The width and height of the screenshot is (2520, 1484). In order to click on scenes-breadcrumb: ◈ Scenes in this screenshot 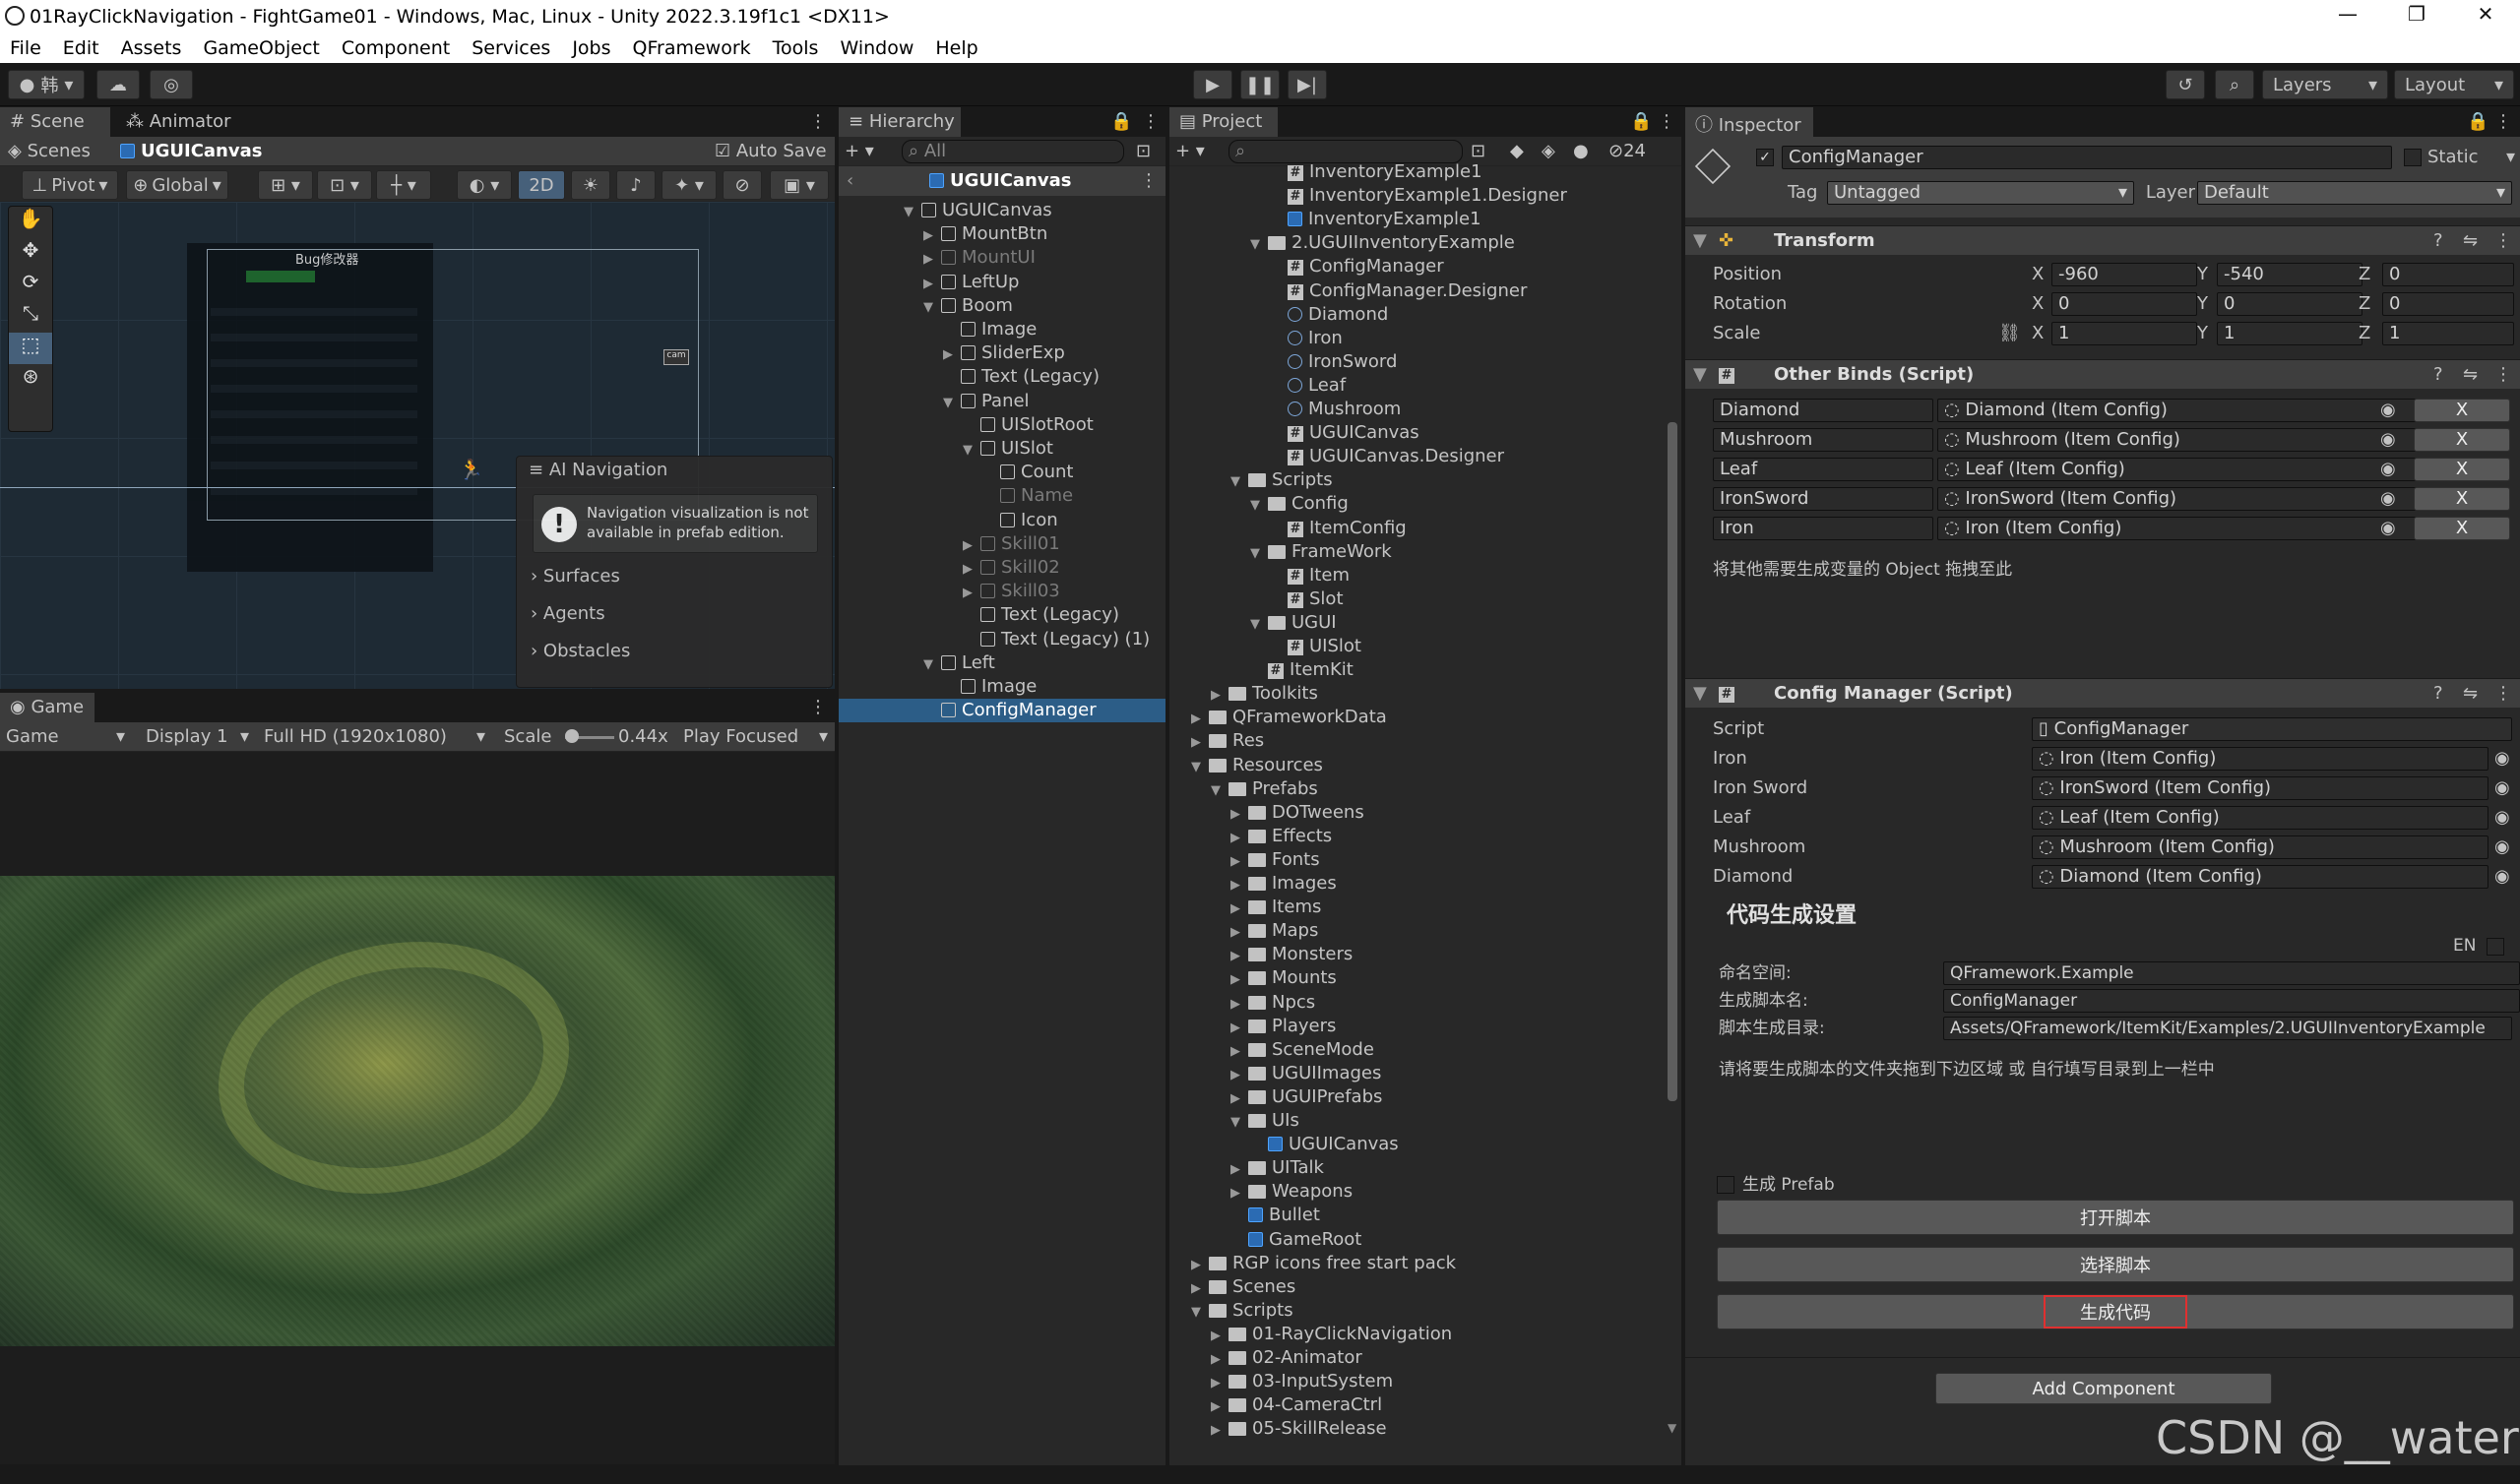, I will do `click(49, 151)`.